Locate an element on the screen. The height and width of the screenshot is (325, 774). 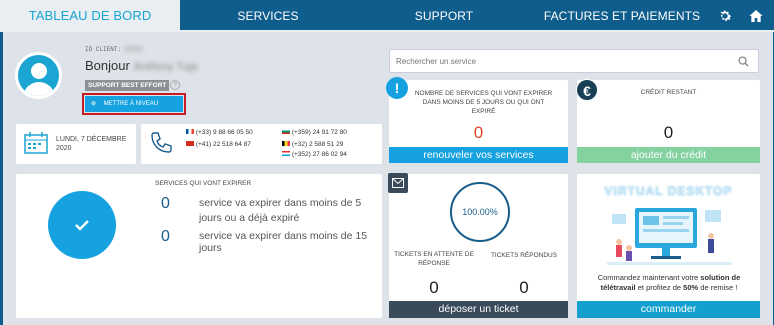
gear-icon is located at coordinates (725, 16).